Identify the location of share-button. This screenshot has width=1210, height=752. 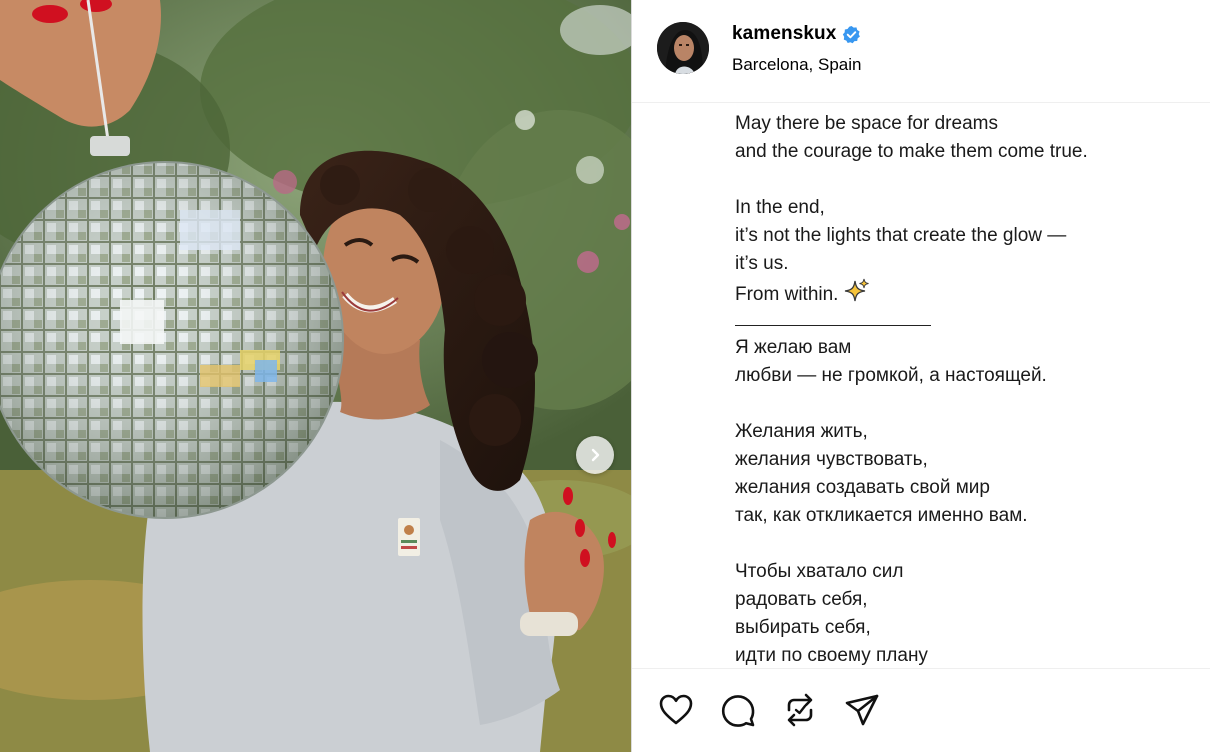
(862, 710).